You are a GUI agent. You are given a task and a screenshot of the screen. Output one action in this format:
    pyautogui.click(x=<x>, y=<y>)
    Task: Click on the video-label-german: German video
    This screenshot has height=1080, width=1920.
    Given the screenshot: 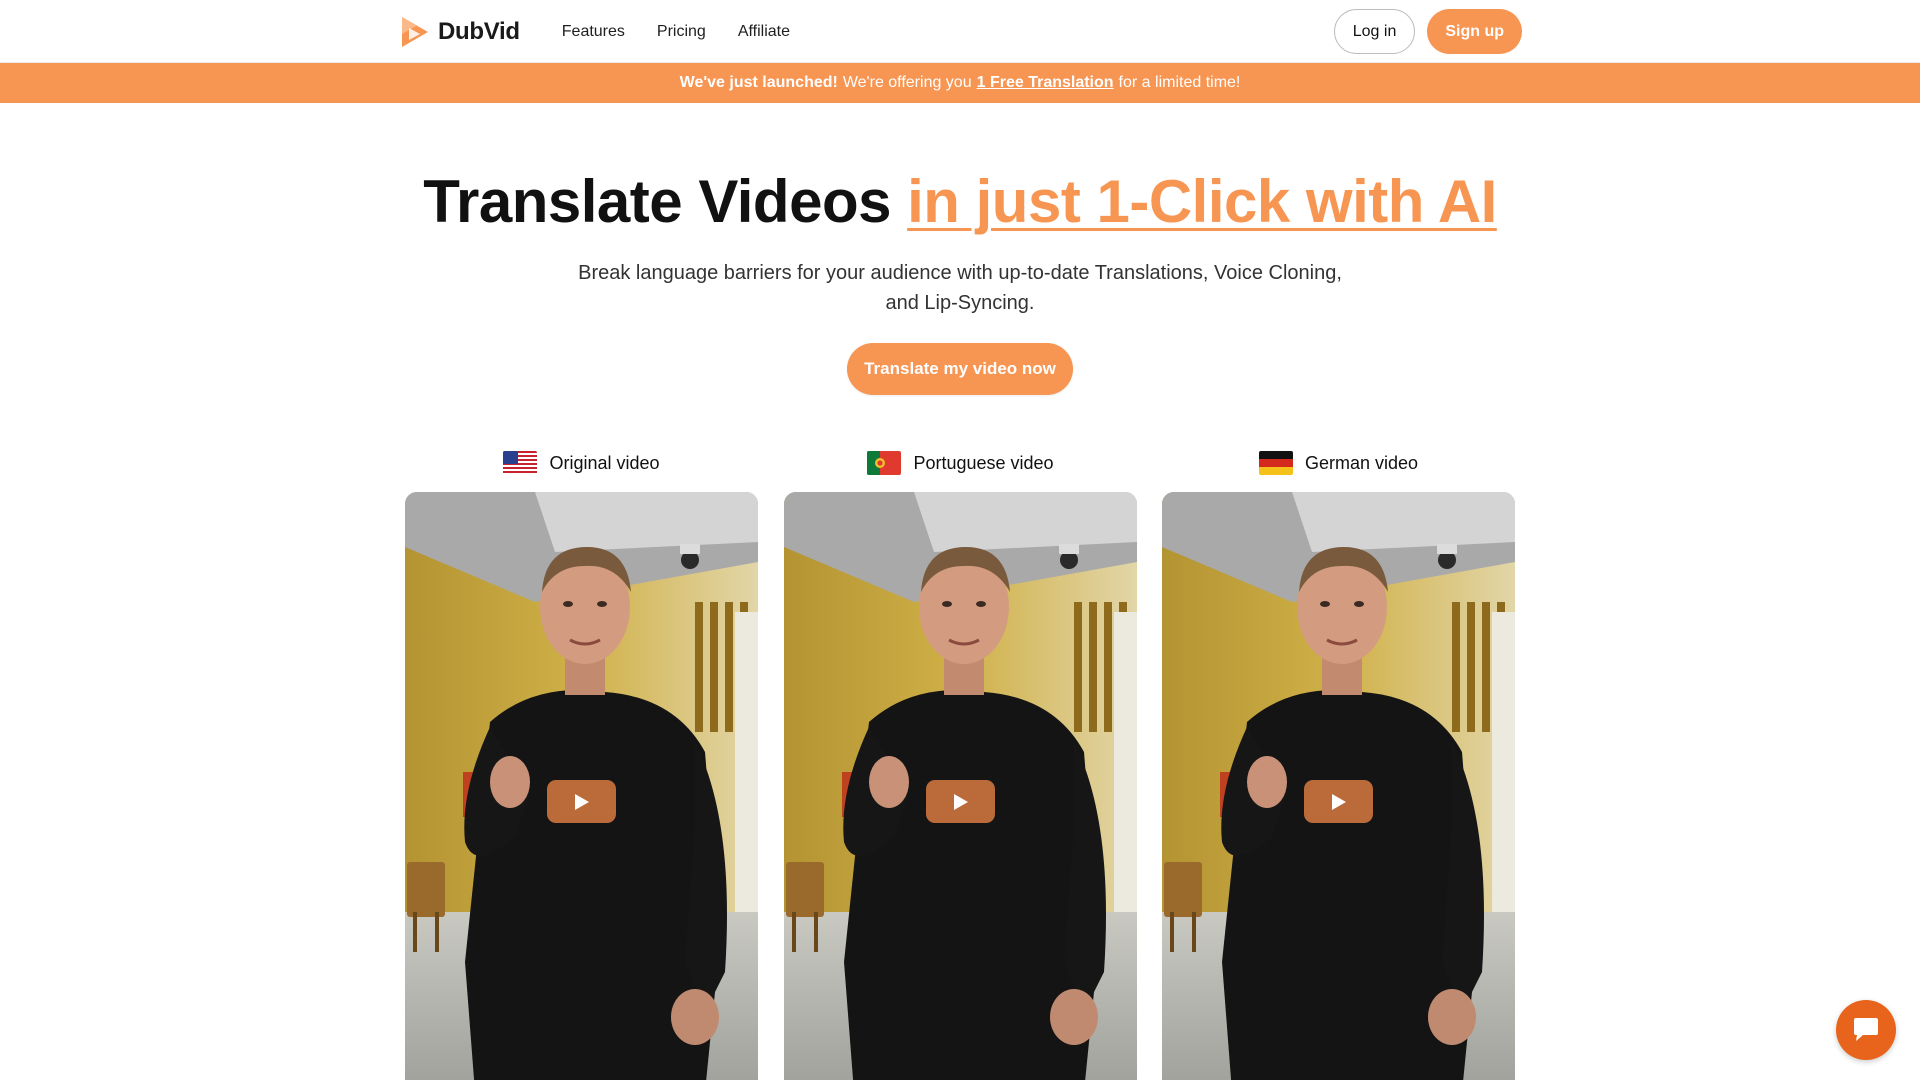 What is the action you would take?
    pyautogui.click(x=1361, y=462)
    